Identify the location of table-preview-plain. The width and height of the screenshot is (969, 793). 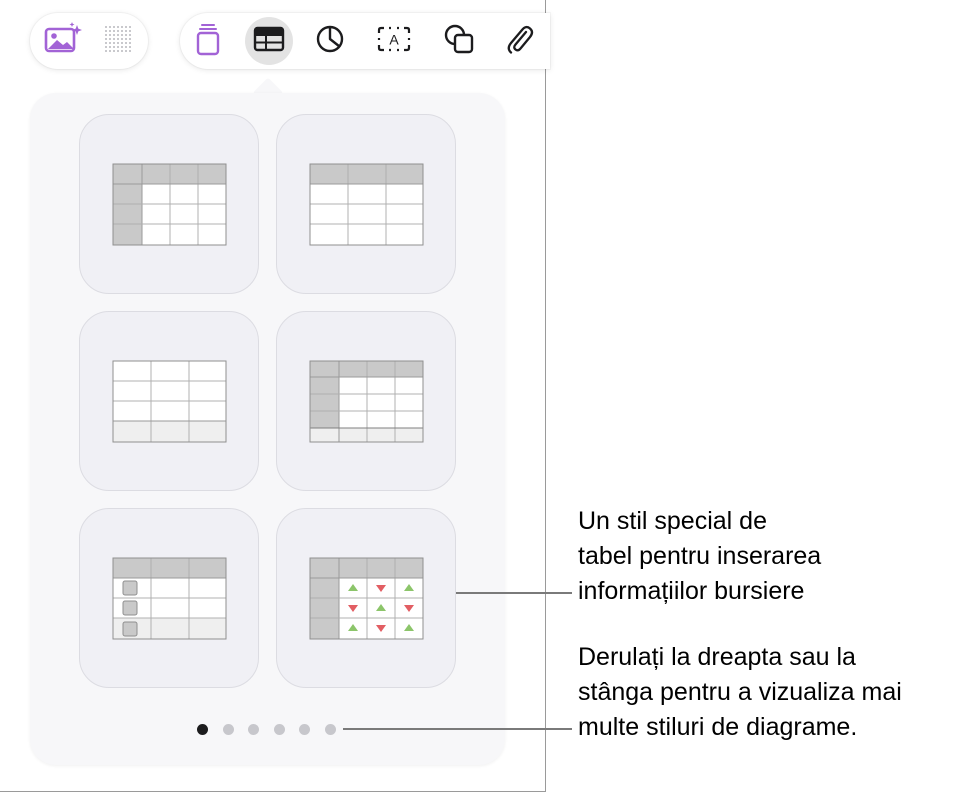
(169, 401).